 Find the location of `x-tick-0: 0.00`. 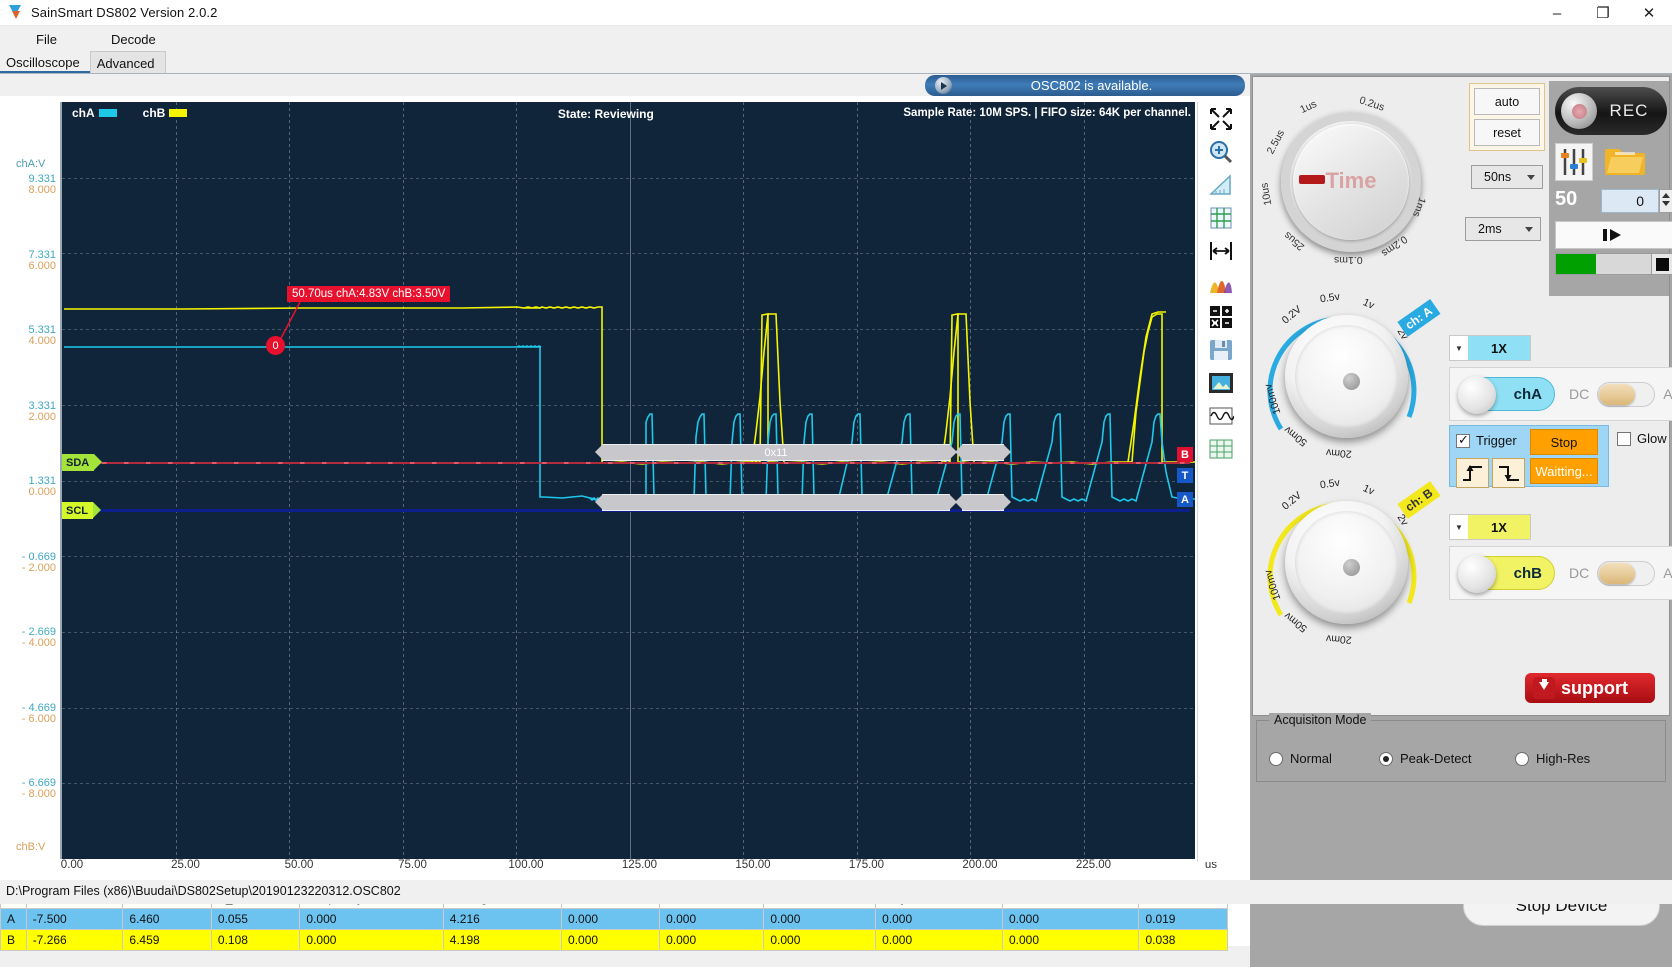

x-tick-0: 0.00 is located at coordinates (72, 865).